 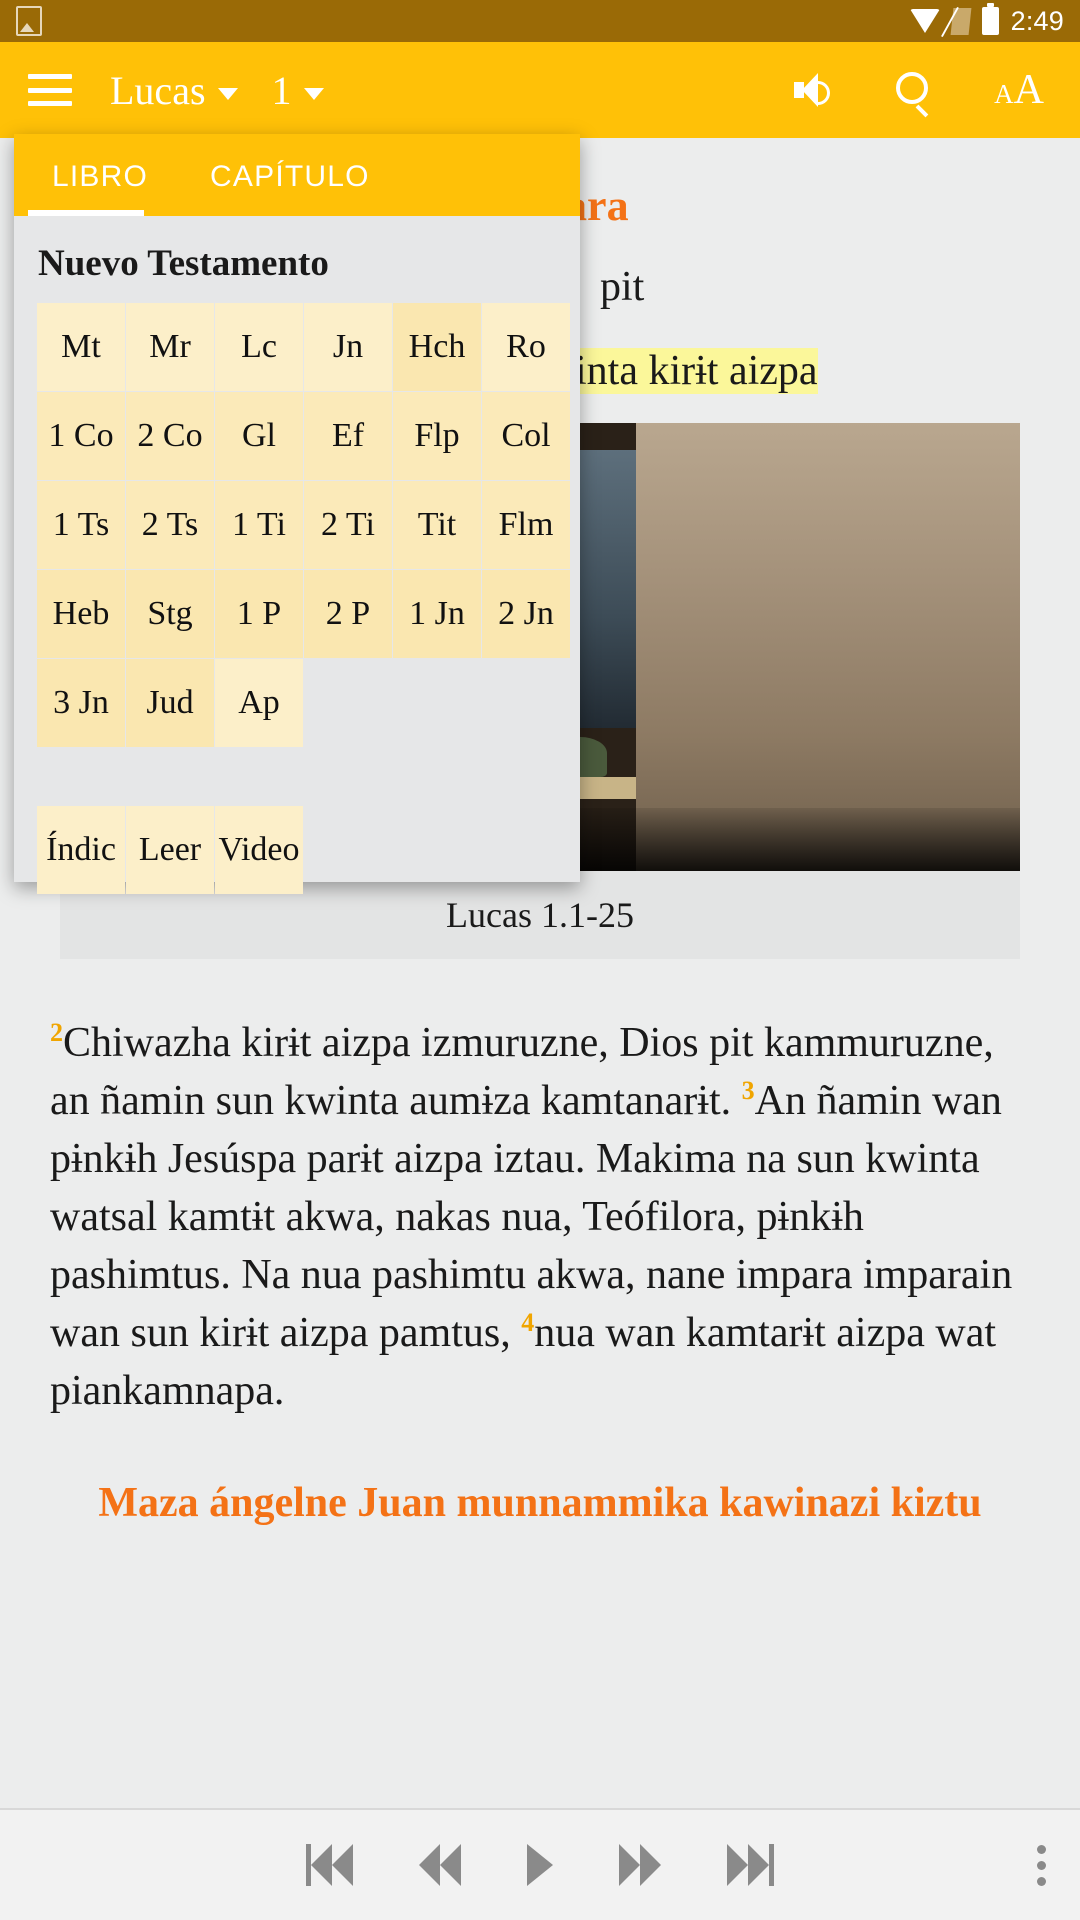 What do you see at coordinates (540, 90) in the screenshot?
I see `app-bar: Lucas 1 AA` at bounding box center [540, 90].